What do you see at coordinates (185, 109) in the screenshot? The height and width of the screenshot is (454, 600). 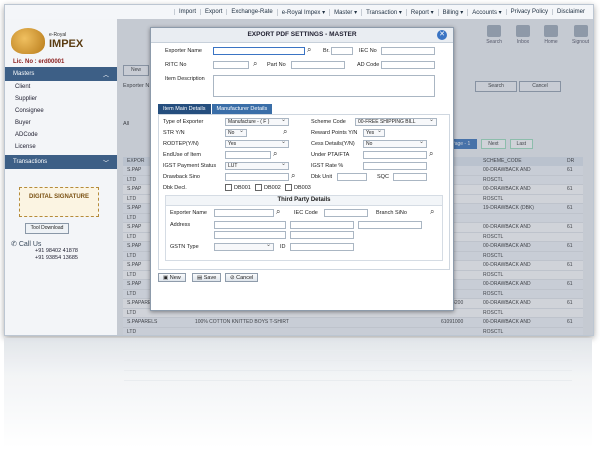 I see `tab-item-main-details: Item Main Details` at bounding box center [185, 109].